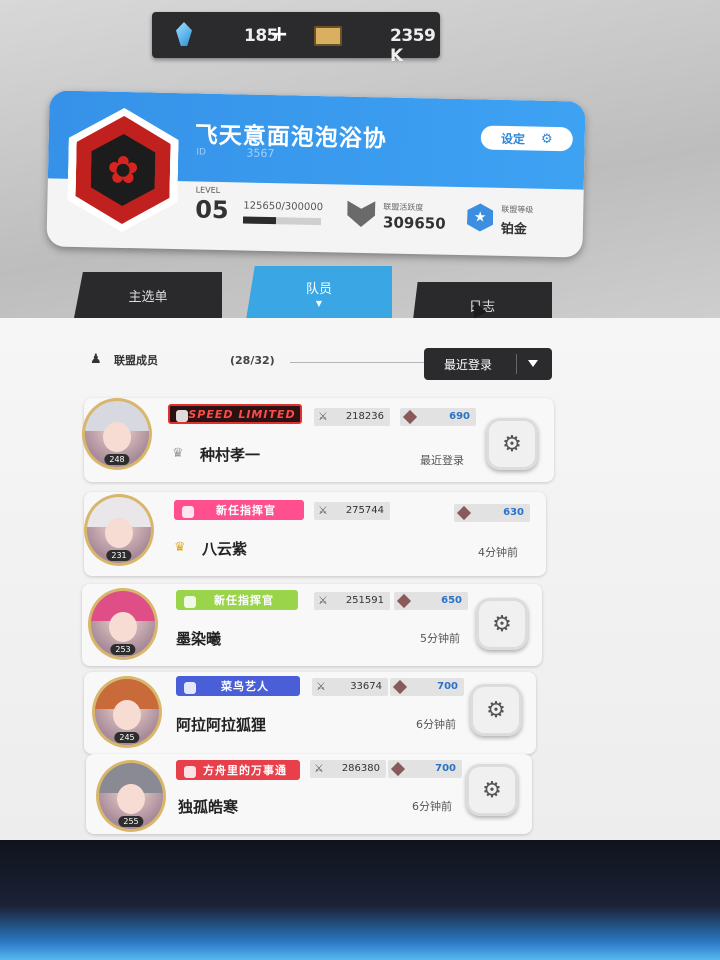  Describe the element at coordinates (245, 770) in the screenshot. I see `title-badge-text: 方舟里的万事通` at that location.